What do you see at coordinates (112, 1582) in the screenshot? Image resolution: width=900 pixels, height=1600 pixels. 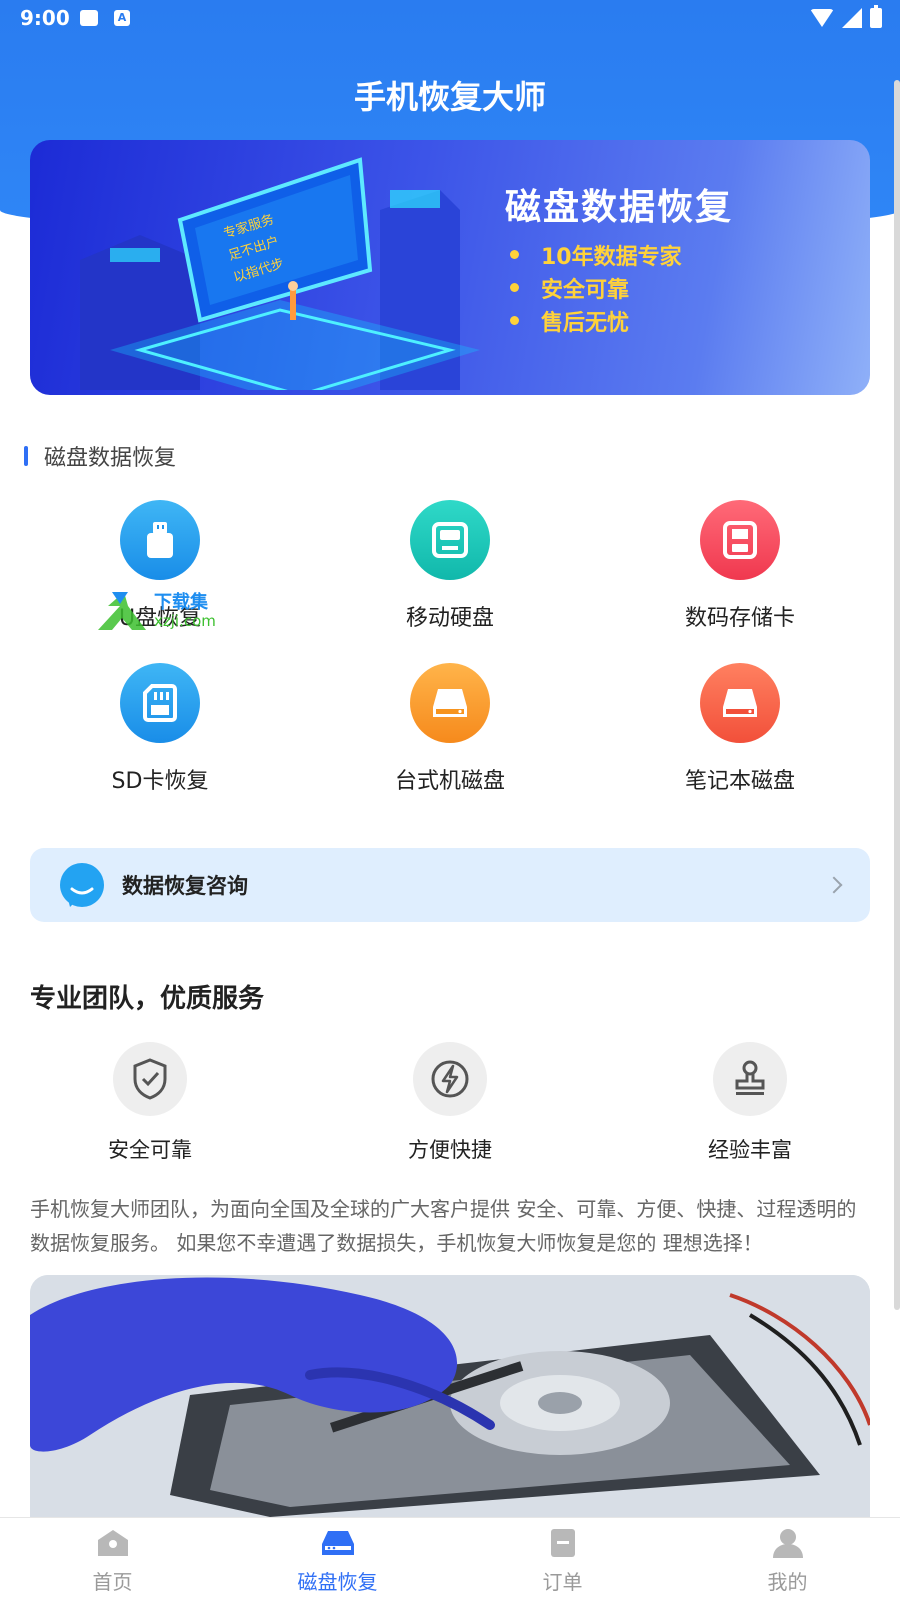 I see `tab-label: 首页` at bounding box center [112, 1582].